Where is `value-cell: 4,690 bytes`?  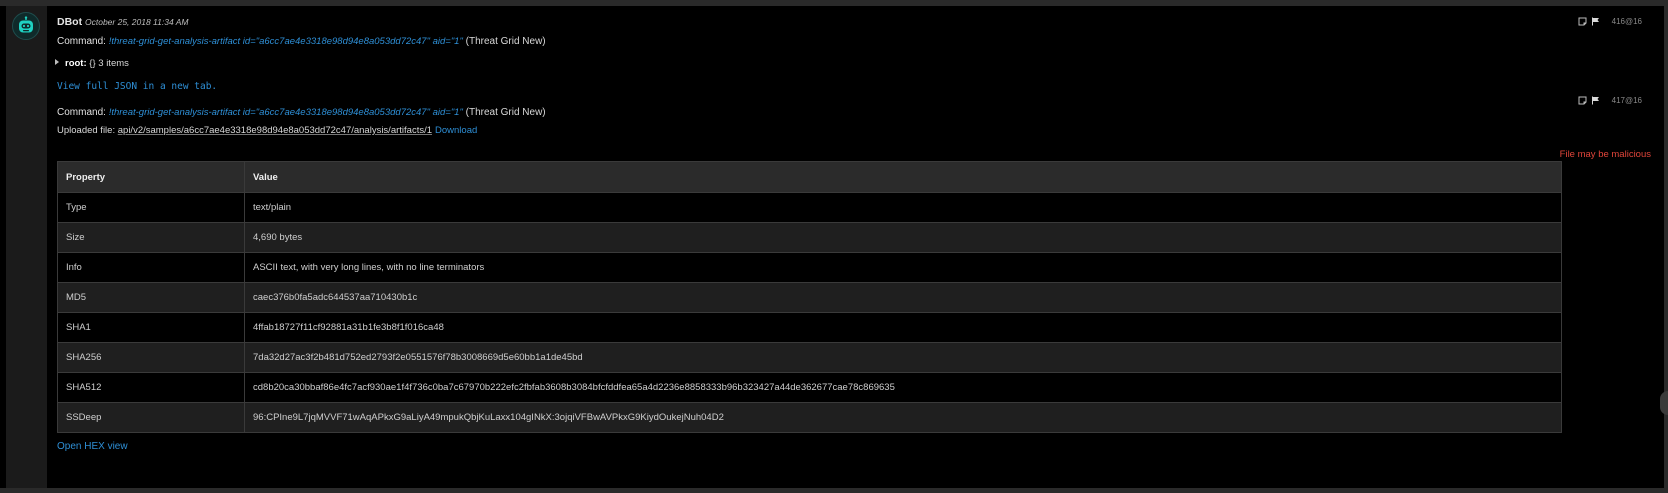 value-cell: 4,690 bytes is located at coordinates (903, 237).